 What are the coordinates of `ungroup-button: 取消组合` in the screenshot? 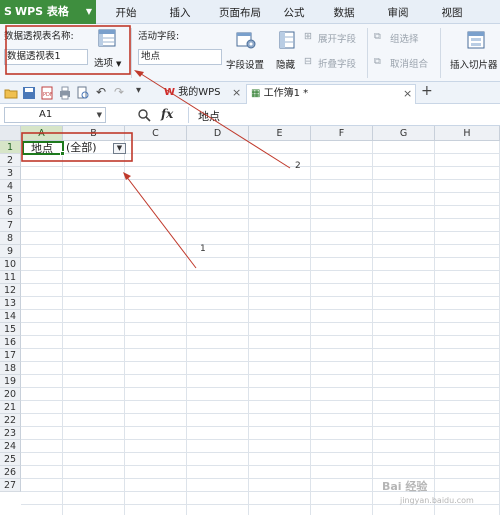 It's located at (409, 63).